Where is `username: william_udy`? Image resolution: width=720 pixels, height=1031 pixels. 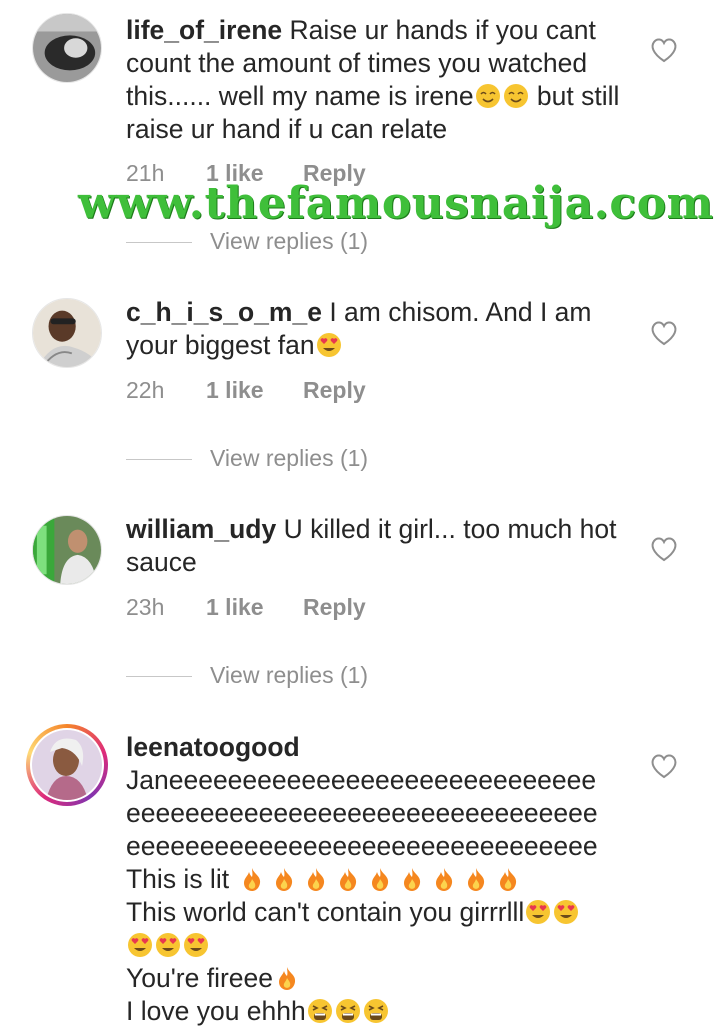
username: william_udy is located at coordinates (201, 529).